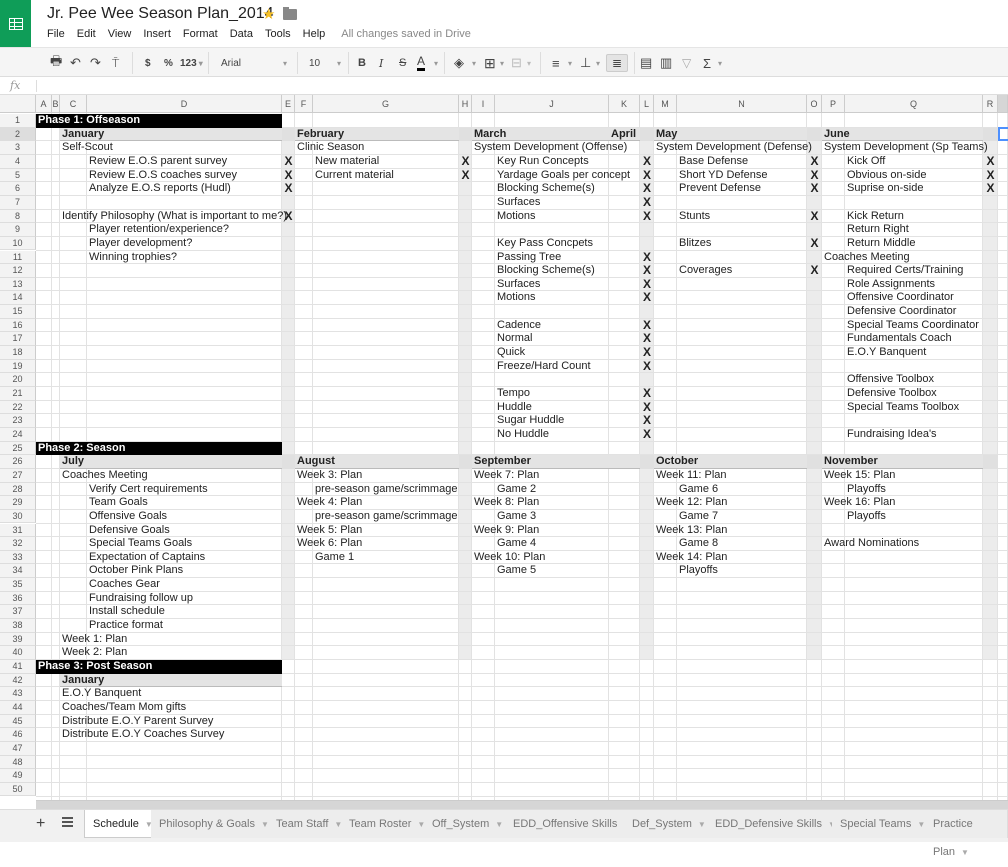  What do you see at coordinates (742, 104) in the screenshot?
I see `column-header-n: N` at bounding box center [742, 104].